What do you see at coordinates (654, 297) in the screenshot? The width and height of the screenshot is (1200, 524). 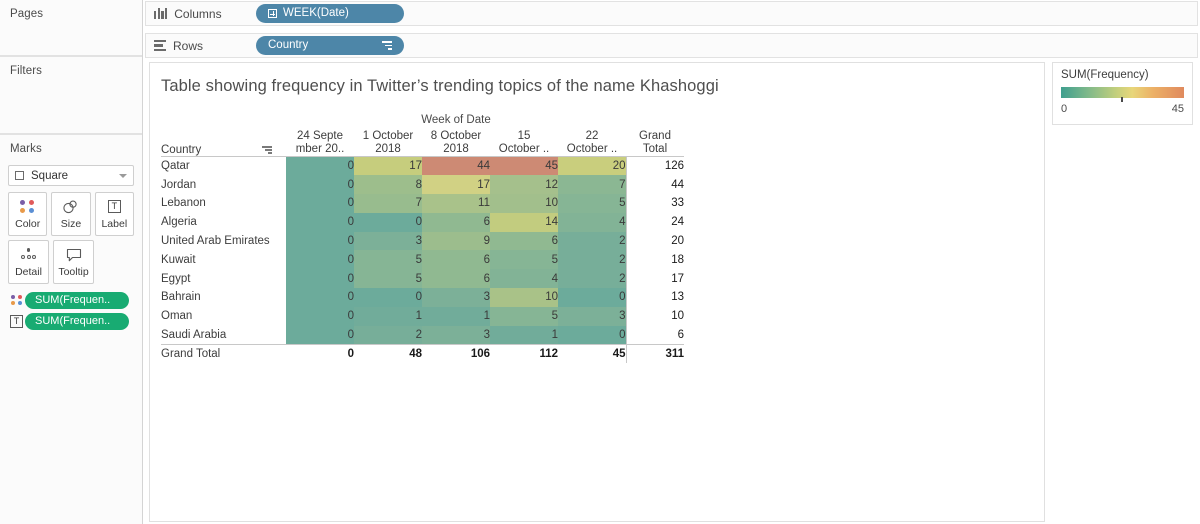 I see `row-grand-total: 13` at bounding box center [654, 297].